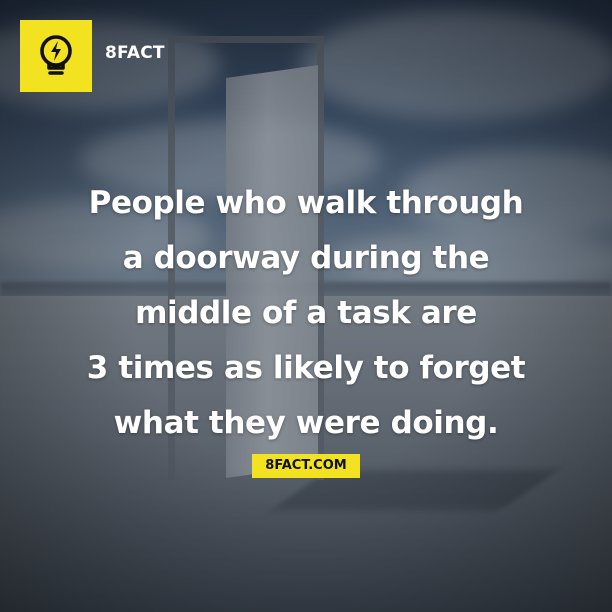  What do you see at coordinates (306, 203) in the screenshot?
I see `fact-line: People who walk through` at bounding box center [306, 203].